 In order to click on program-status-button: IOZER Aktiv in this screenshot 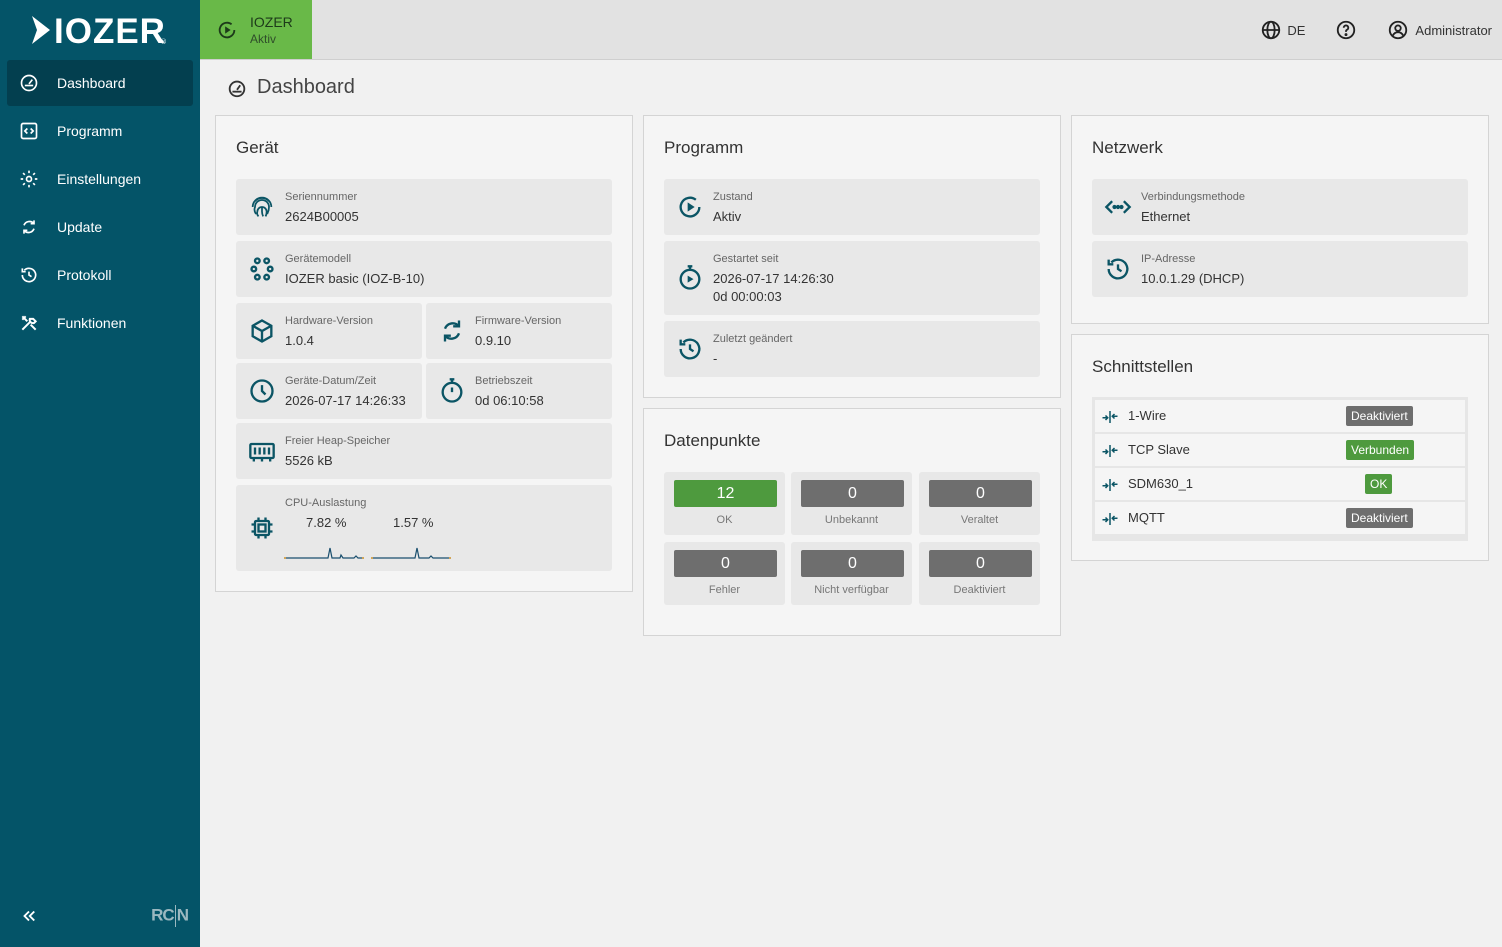, I will do `click(256, 29)`.